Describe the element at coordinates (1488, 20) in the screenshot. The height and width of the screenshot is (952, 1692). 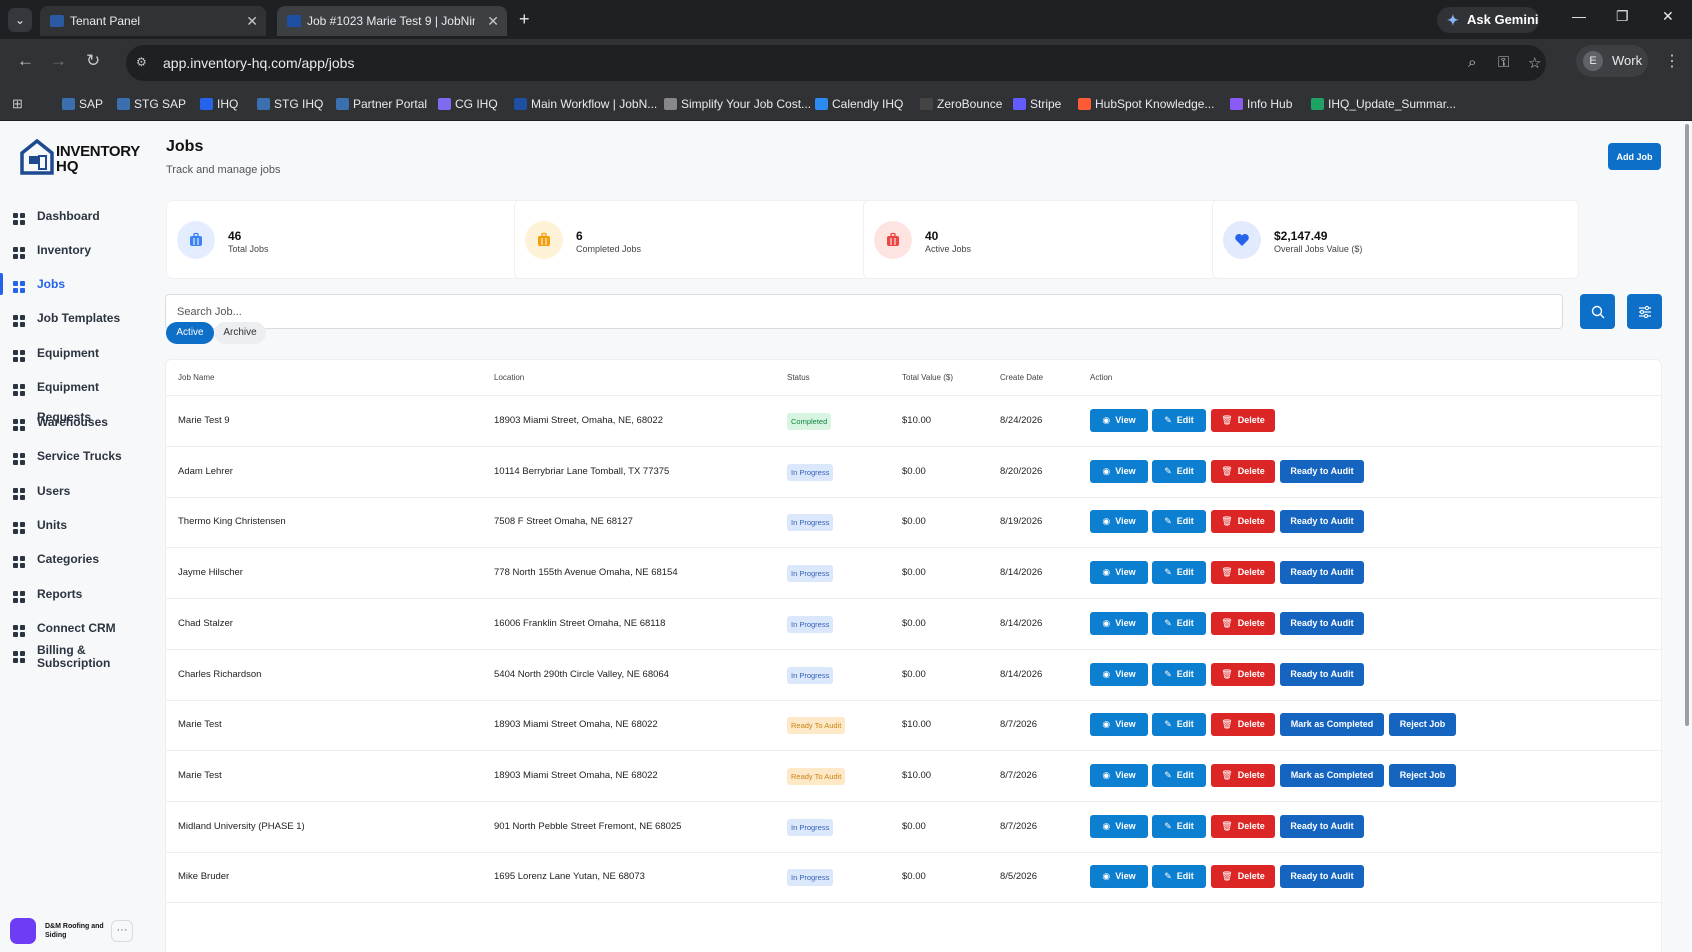
I see `ask-gemini-button: ✦ Ask Gemini` at that location.